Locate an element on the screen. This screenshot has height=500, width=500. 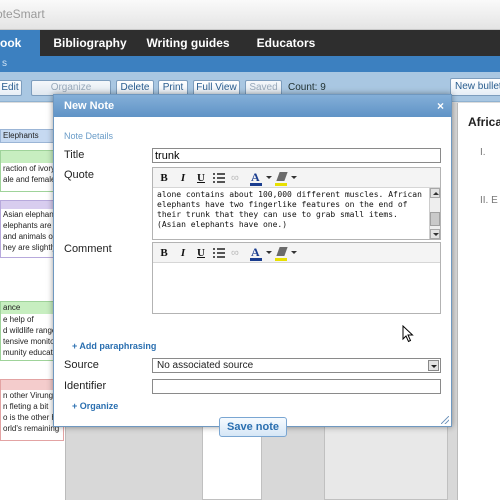
source-select: No associated source is located at coordinates (296, 365).